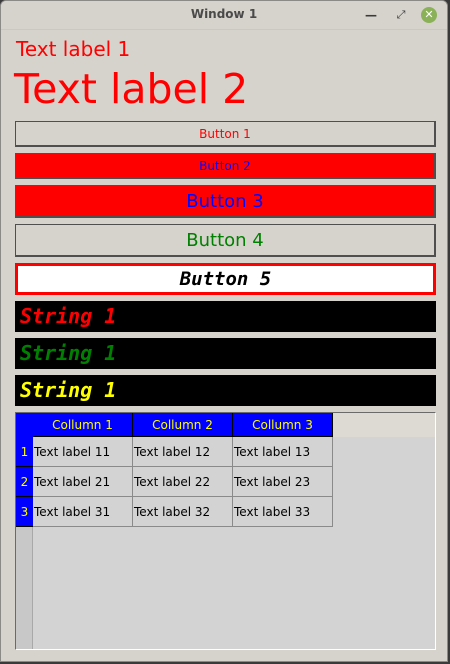 The width and height of the screenshot is (450, 664). I want to click on restore-icon: ⤢, so click(401, 15).